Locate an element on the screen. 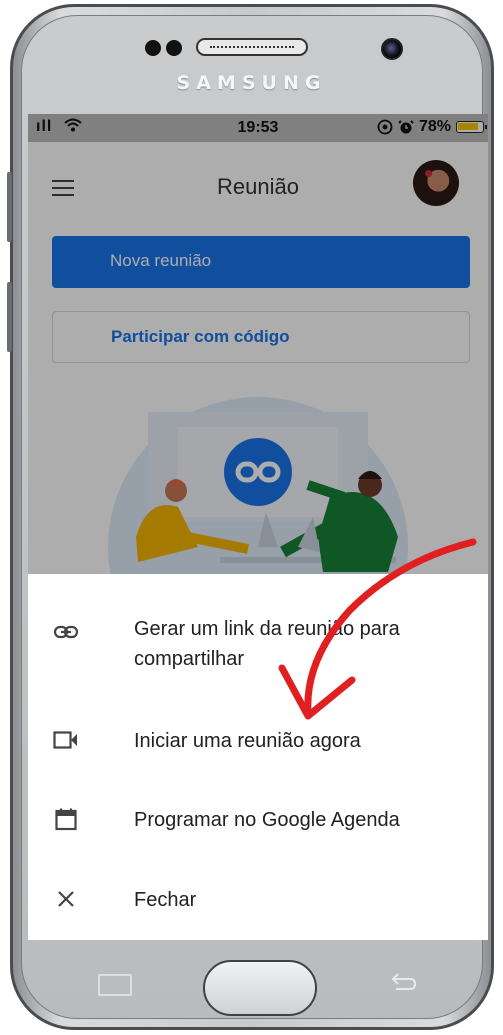 This screenshot has height=1035, width=503. back-button is located at coordinates (403, 983).